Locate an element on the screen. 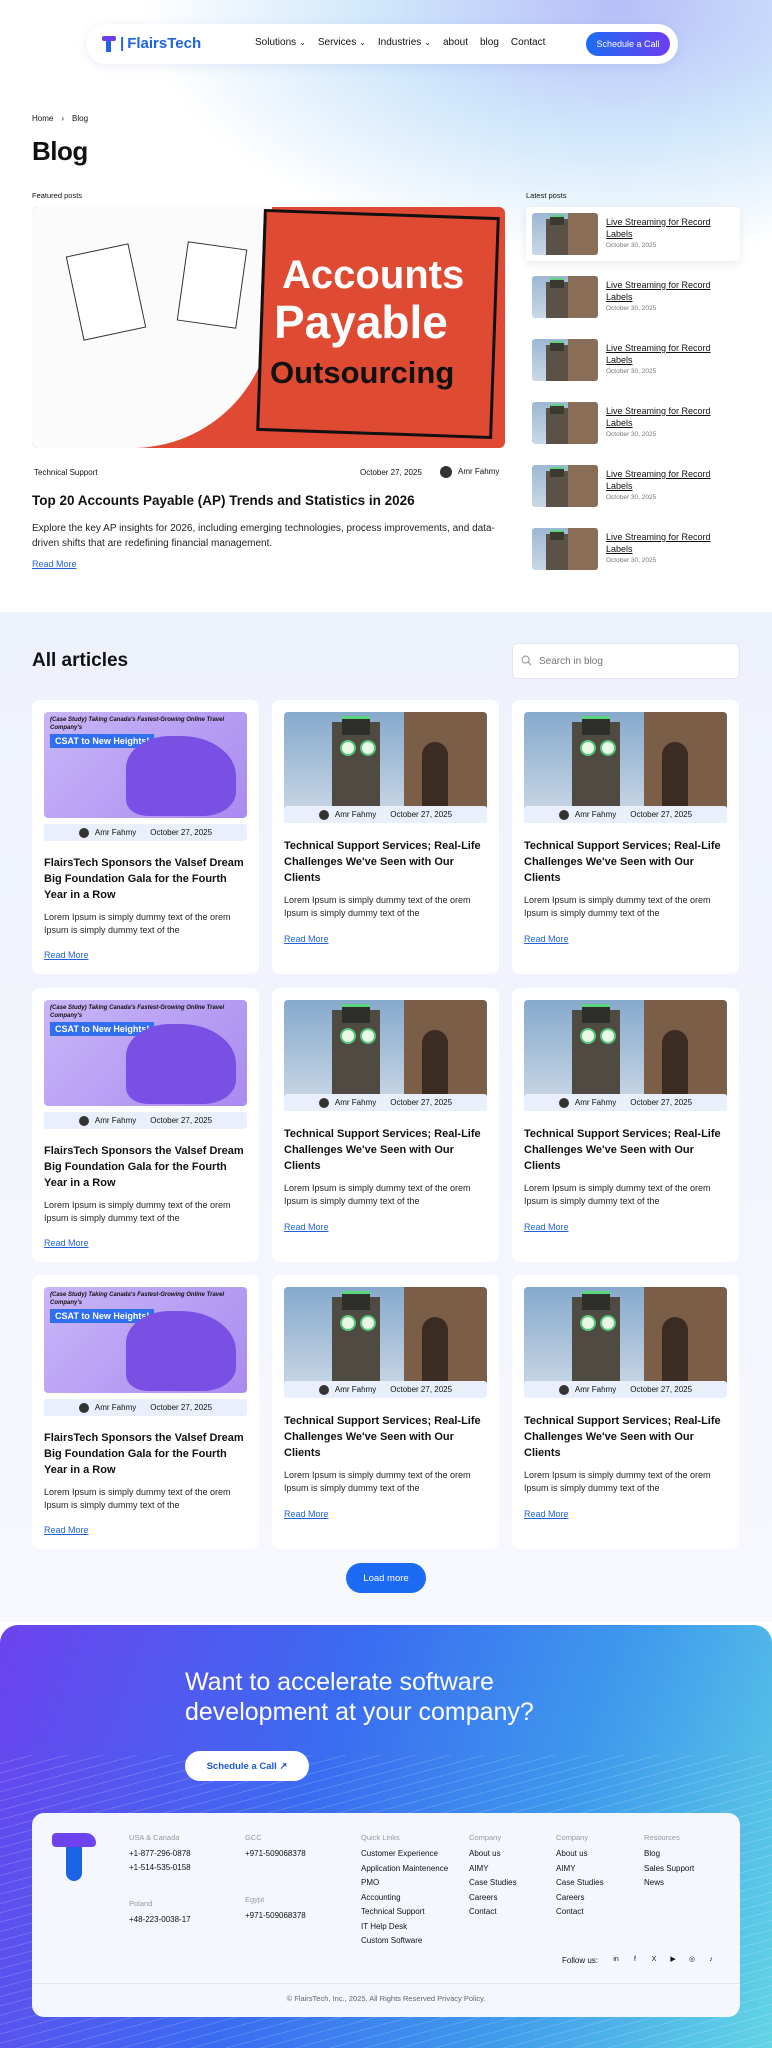 The image size is (772, 2048). nav-solutions: Solutions ⌄ is located at coordinates (280, 42).